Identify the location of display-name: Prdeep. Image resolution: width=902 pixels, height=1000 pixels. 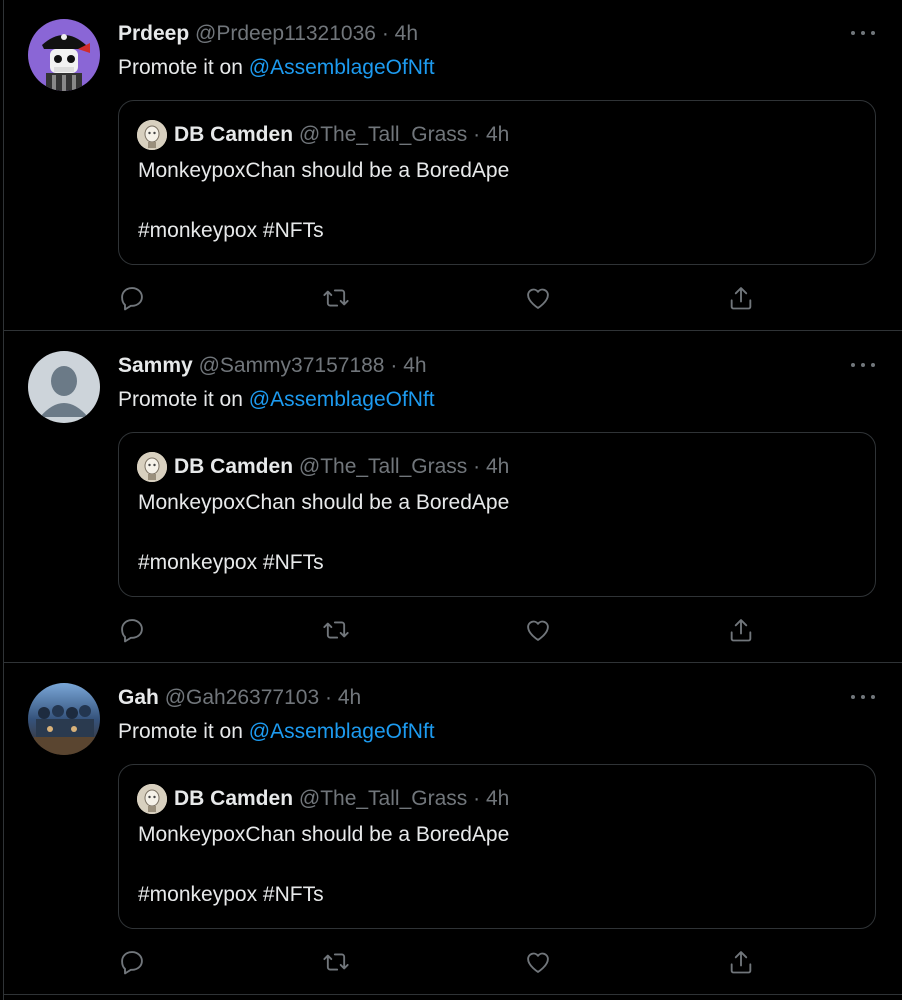
(153, 33).